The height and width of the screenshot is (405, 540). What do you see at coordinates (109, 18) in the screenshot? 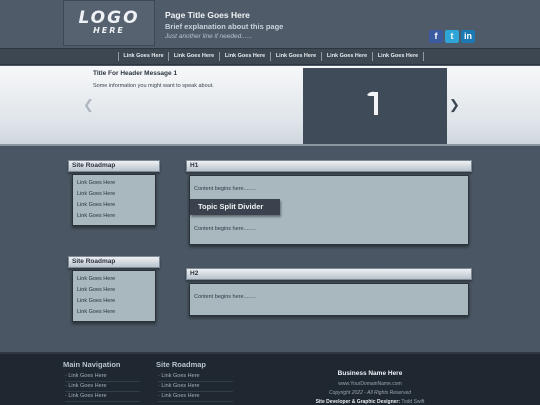
I see `logo-main-text: LOGO` at bounding box center [109, 18].